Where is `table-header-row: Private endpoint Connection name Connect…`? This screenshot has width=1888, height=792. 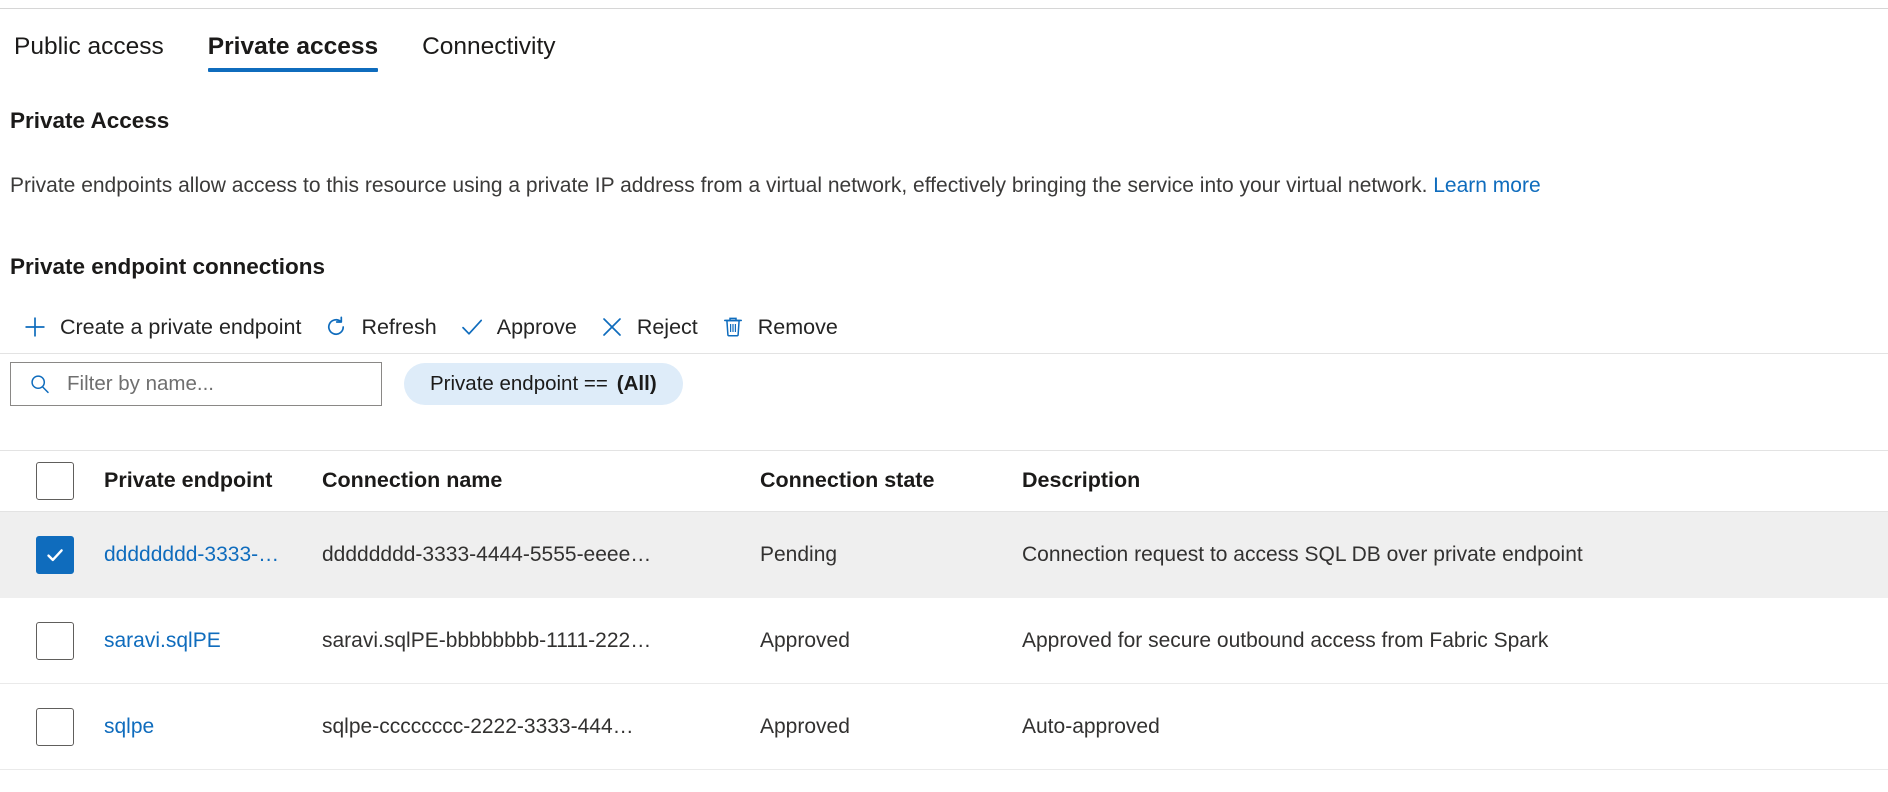 table-header-row: Private endpoint Connection name Connect… is located at coordinates (944, 481).